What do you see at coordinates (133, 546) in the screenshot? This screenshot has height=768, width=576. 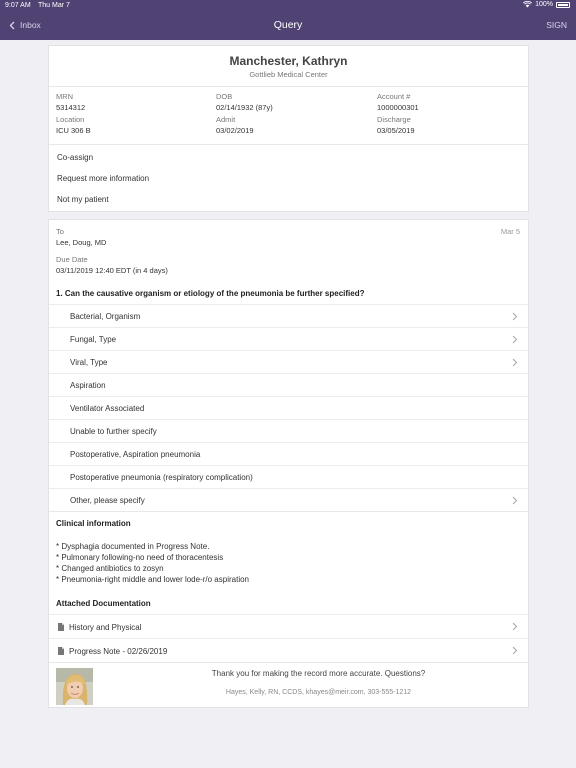 I see `clinical-line: * Dysphagia documented in Progress Note.` at bounding box center [133, 546].